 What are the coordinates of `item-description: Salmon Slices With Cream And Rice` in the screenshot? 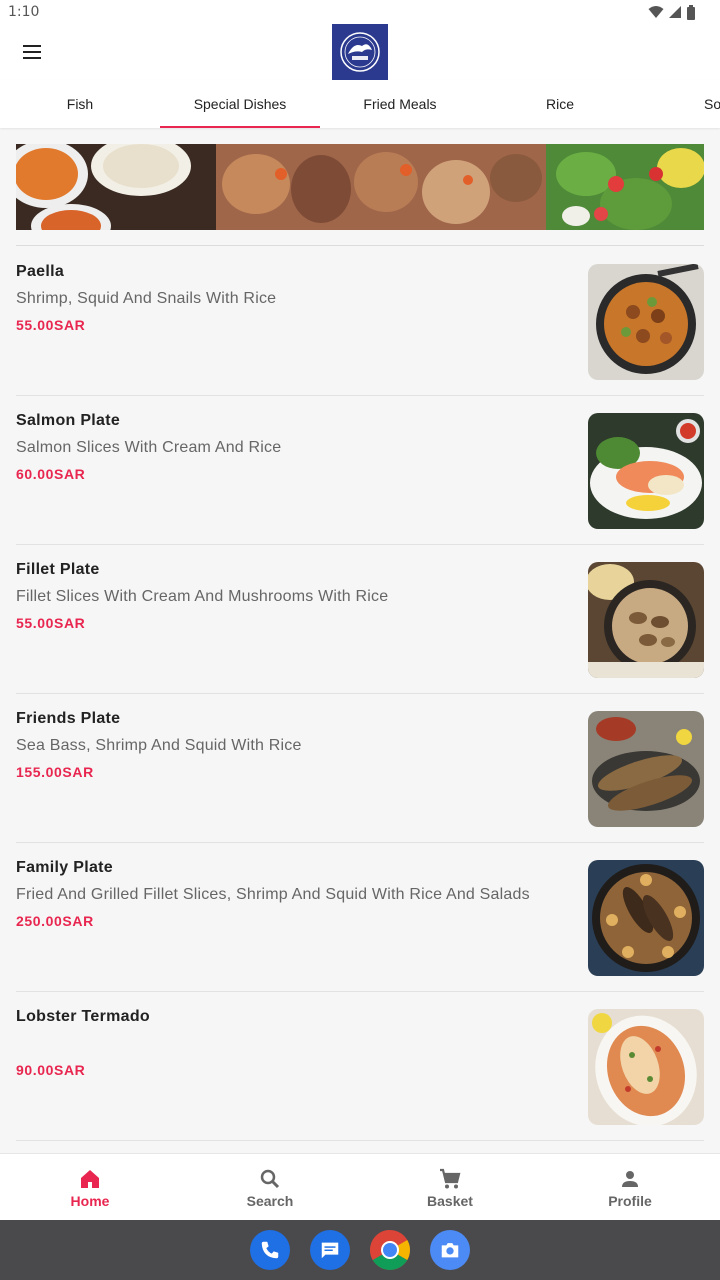 It's located at (149, 447).